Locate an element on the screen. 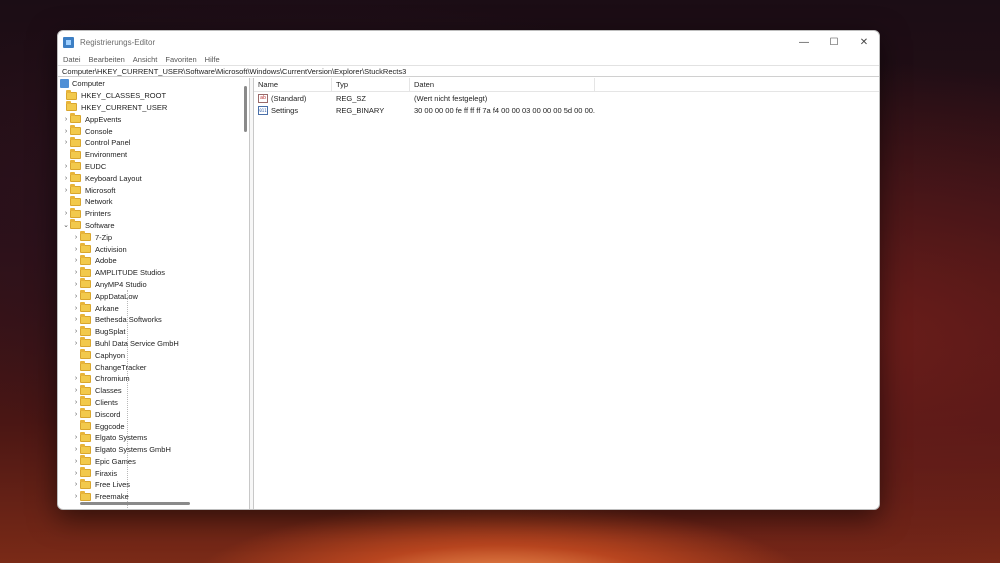 The height and width of the screenshot is (563, 1000). tree-node-freemake: › Freemake is located at coordinates (149, 496).